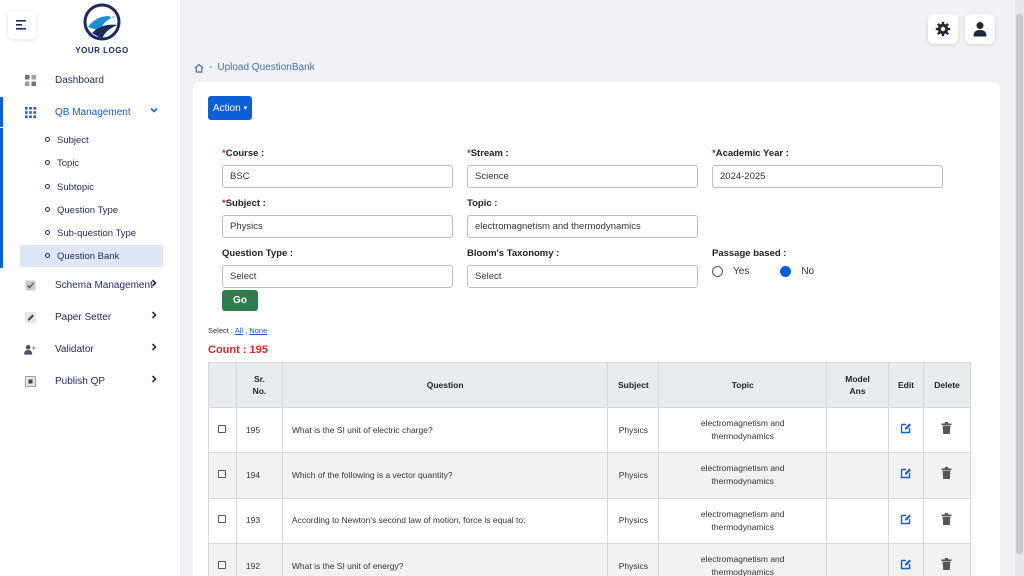  What do you see at coordinates (827, 176) in the screenshot?
I see `academic-year-field: 2024-2025` at bounding box center [827, 176].